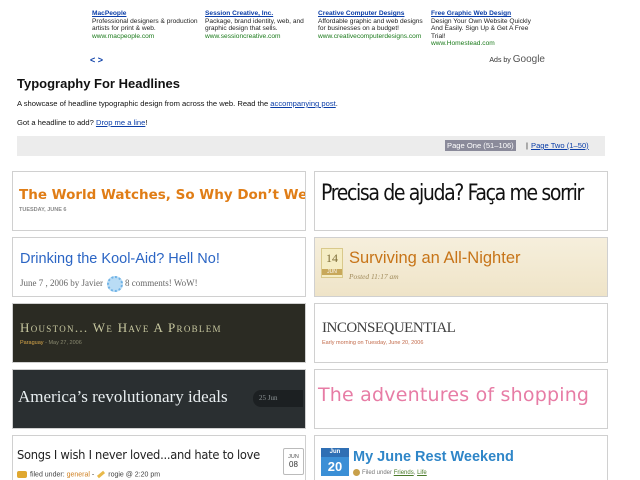 This screenshot has height=480, width=640. Describe the element at coordinates (373, 14) in the screenshot. I see `ad-title: Creative Computer Designs` at that location.